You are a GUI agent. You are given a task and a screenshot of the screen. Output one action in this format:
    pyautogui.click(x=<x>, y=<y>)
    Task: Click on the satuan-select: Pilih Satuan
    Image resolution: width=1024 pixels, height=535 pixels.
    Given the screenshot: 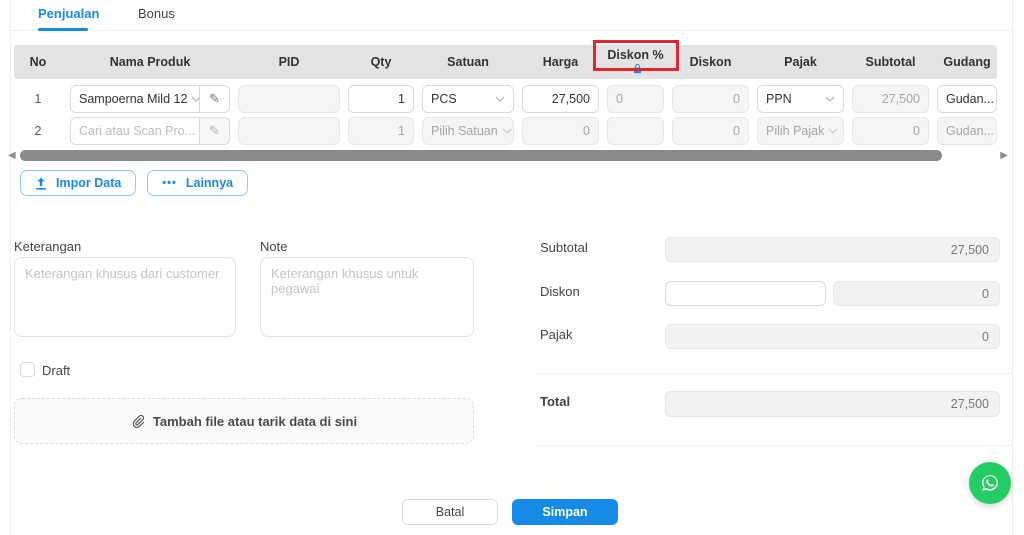 What is the action you would take?
    pyautogui.click(x=468, y=130)
    